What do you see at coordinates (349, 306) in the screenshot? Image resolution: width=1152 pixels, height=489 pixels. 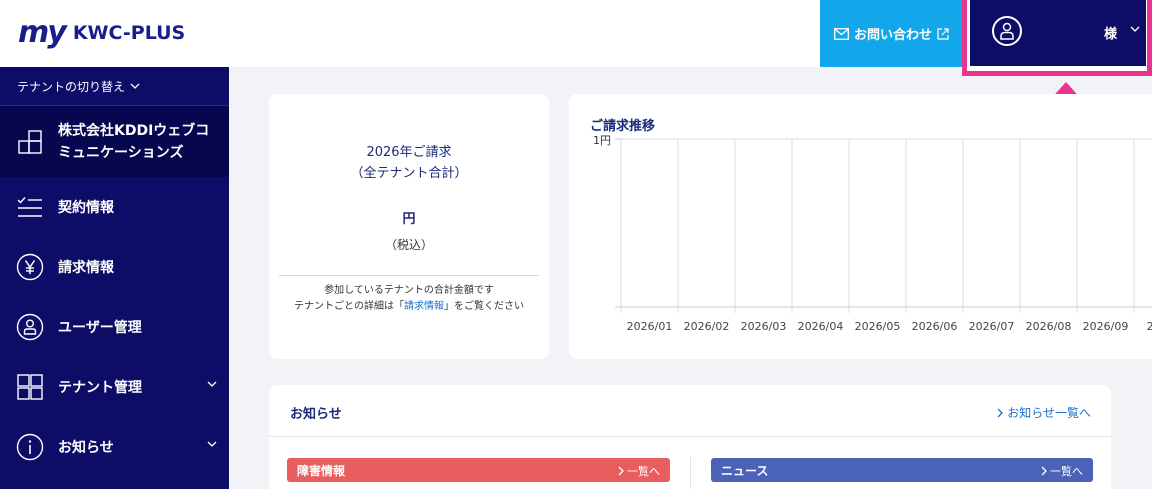 I see `billing-note-prefix: テナントごとの詳細は「` at bounding box center [349, 306].